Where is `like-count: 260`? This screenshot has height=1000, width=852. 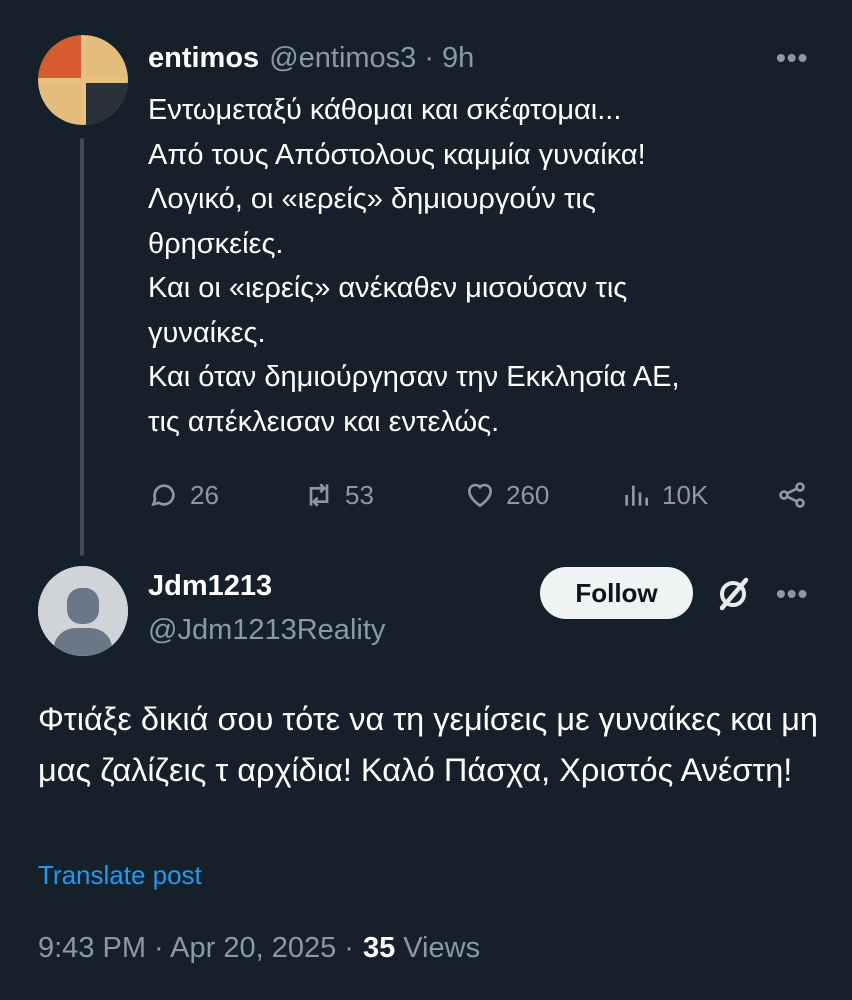 like-count: 260 is located at coordinates (528, 494).